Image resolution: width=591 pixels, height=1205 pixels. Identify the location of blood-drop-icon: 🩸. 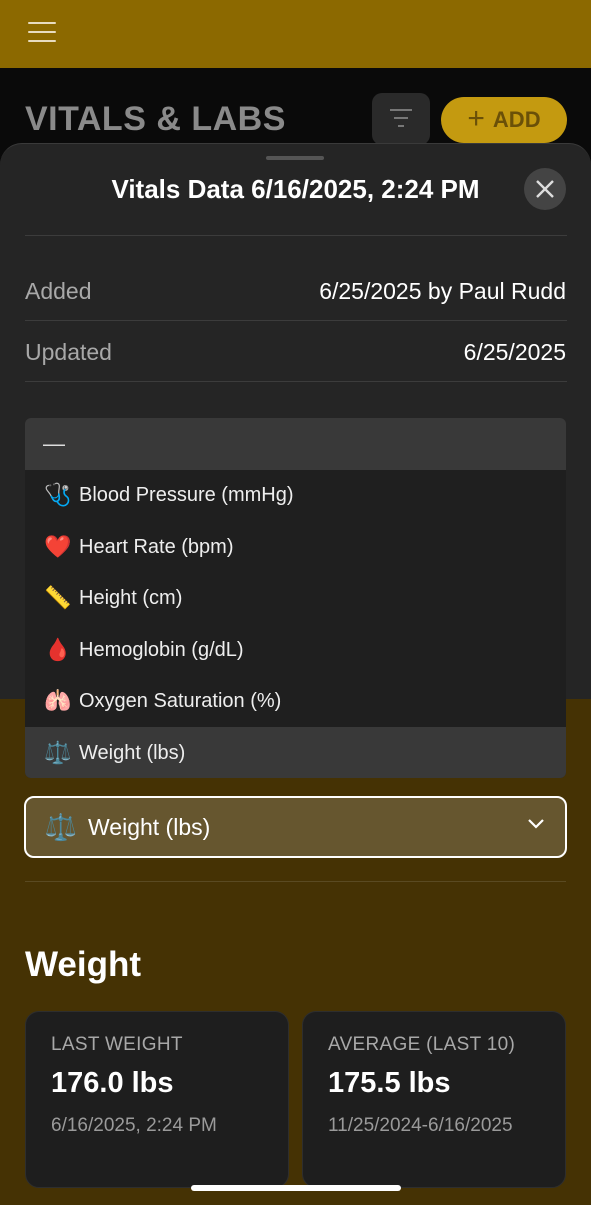
(58, 649).